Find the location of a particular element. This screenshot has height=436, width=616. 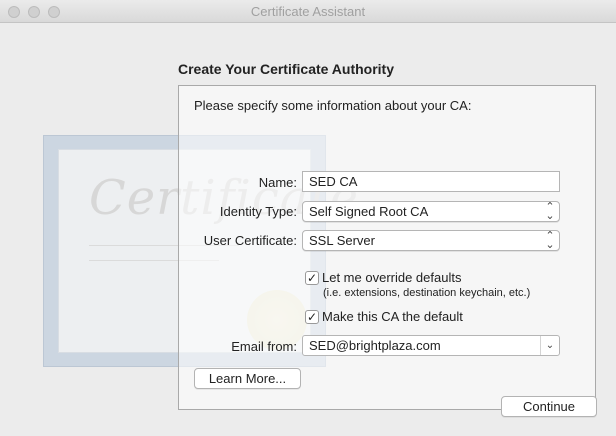

user-certificate-popup: SSL Server ⌃ ⌄ is located at coordinates (431, 240).